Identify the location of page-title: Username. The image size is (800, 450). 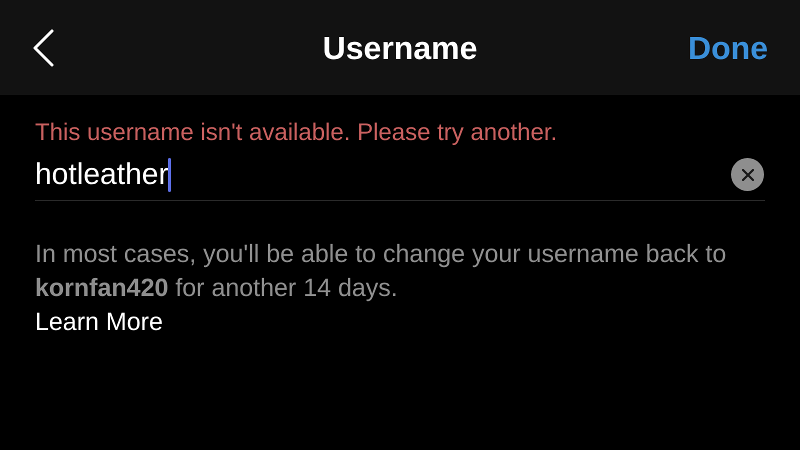
(400, 48).